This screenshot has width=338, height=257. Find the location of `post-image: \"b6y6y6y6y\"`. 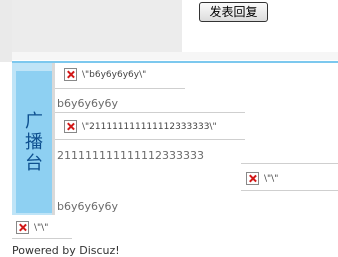

post-image: \"b6y6y6y6y\" is located at coordinates (105, 74).